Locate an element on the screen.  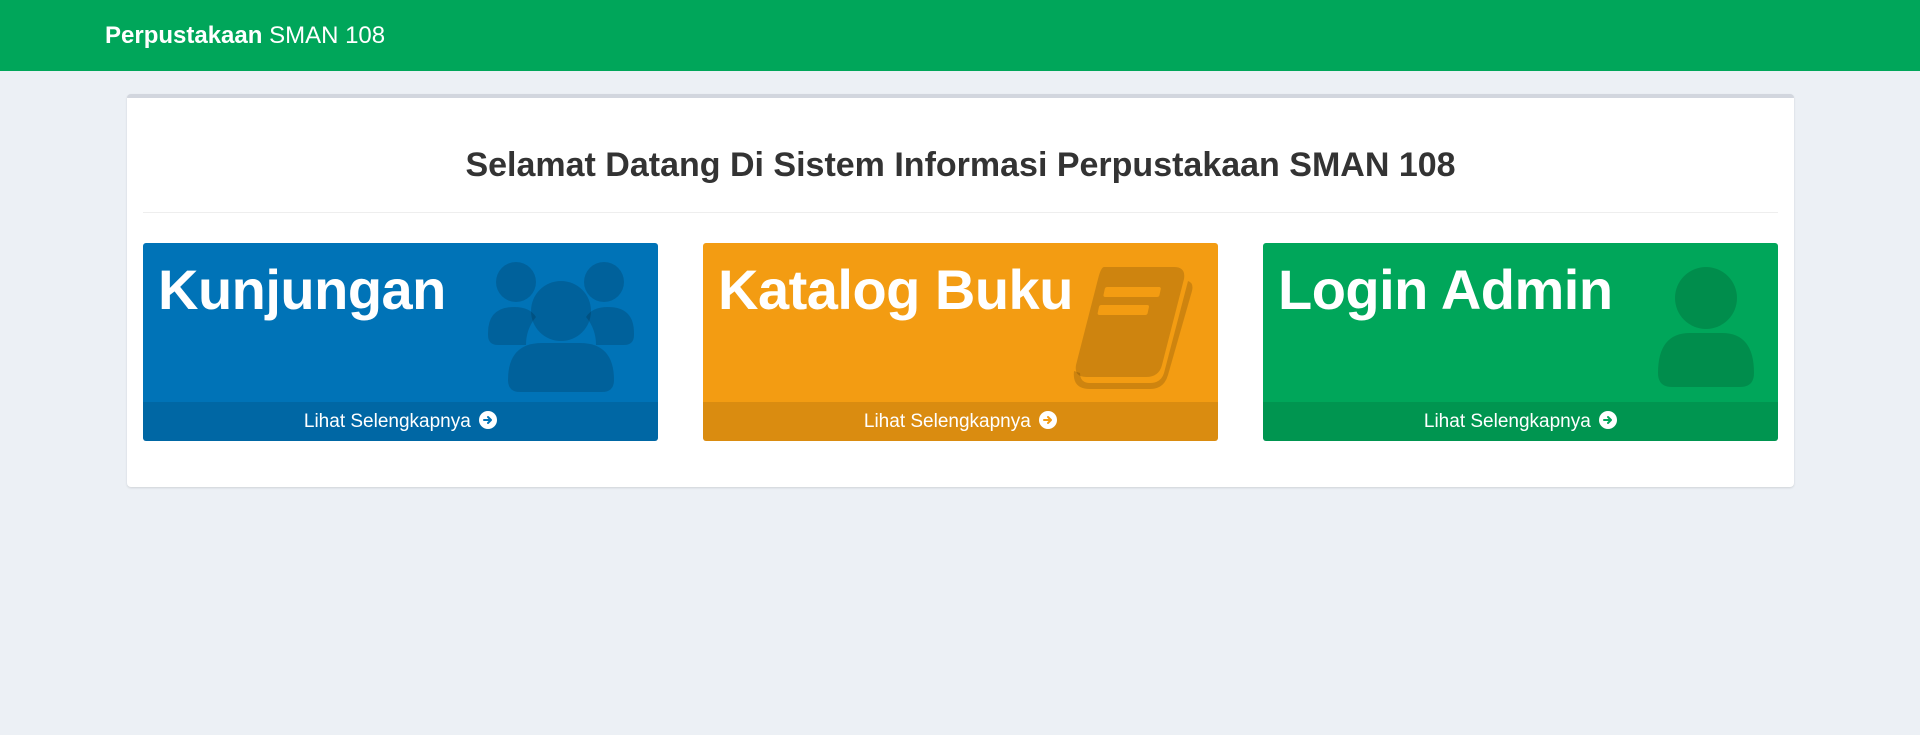
users-icon is located at coordinates (561, 327).